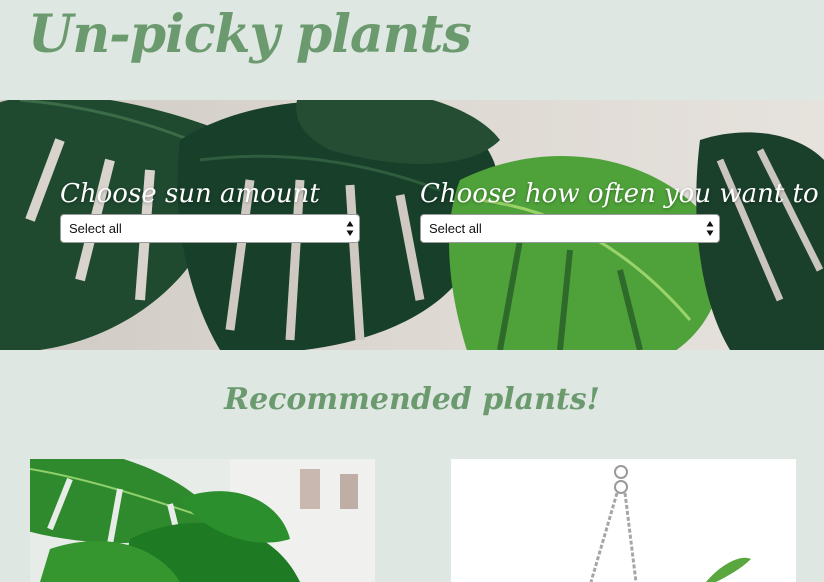 The height and width of the screenshot is (582, 824). I want to click on sun-filter-label: Choose sun amount, so click(190, 194).